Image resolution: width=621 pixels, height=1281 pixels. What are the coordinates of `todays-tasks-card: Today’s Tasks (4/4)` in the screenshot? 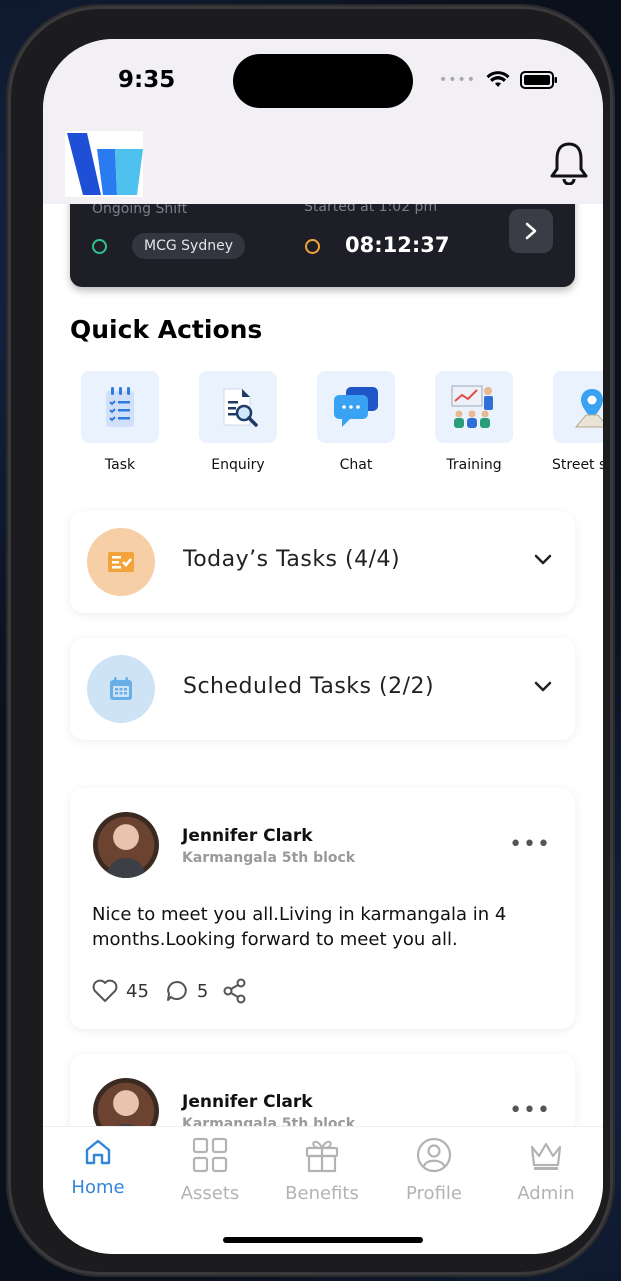 It's located at (322, 562).